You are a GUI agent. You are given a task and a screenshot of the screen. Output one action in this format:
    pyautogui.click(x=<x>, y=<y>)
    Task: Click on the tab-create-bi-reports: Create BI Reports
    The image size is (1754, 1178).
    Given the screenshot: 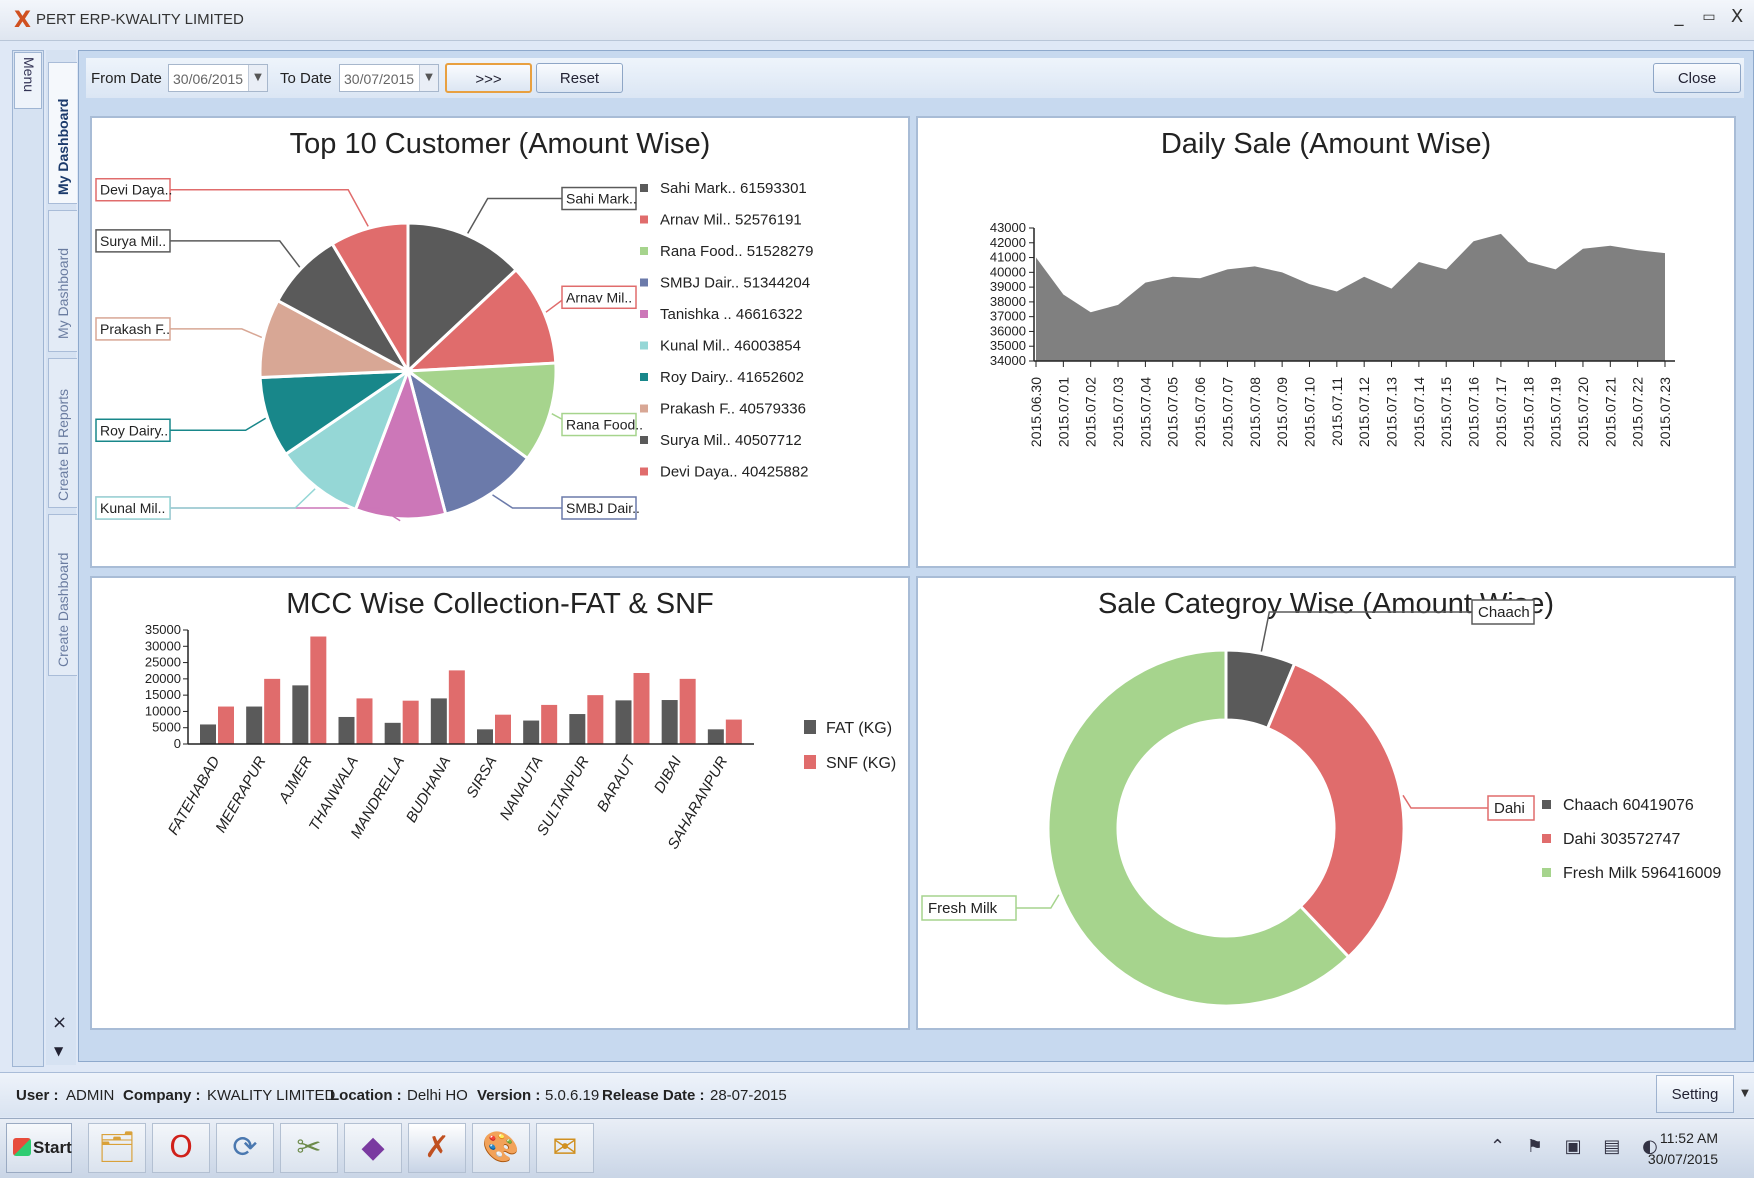 What is the action you would take?
    pyautogui.click(x=62, y=433)
    